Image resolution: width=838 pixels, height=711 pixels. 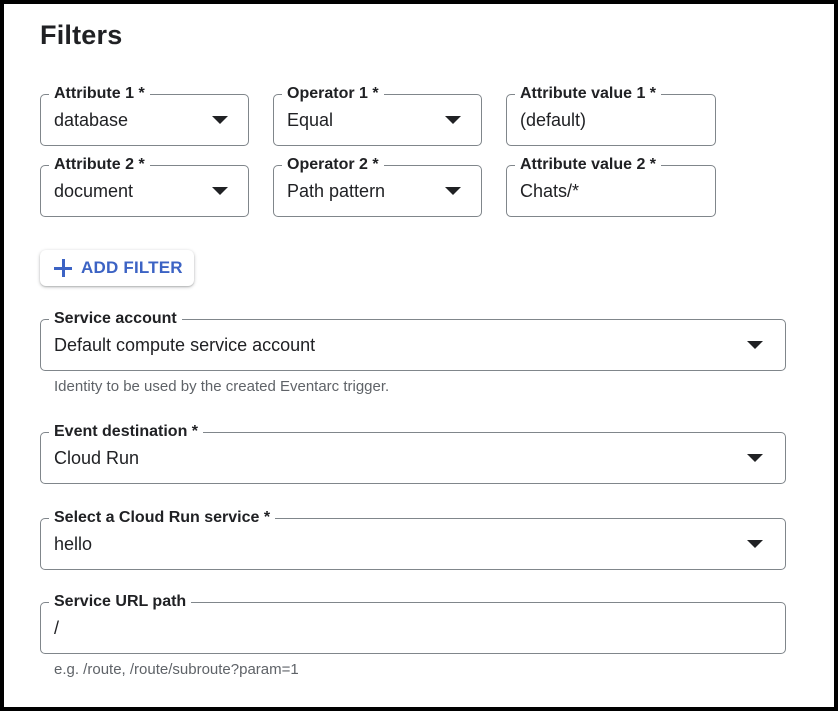 I want to click on add-filter-label: ADD FILTER, so click(x=132, y=267).